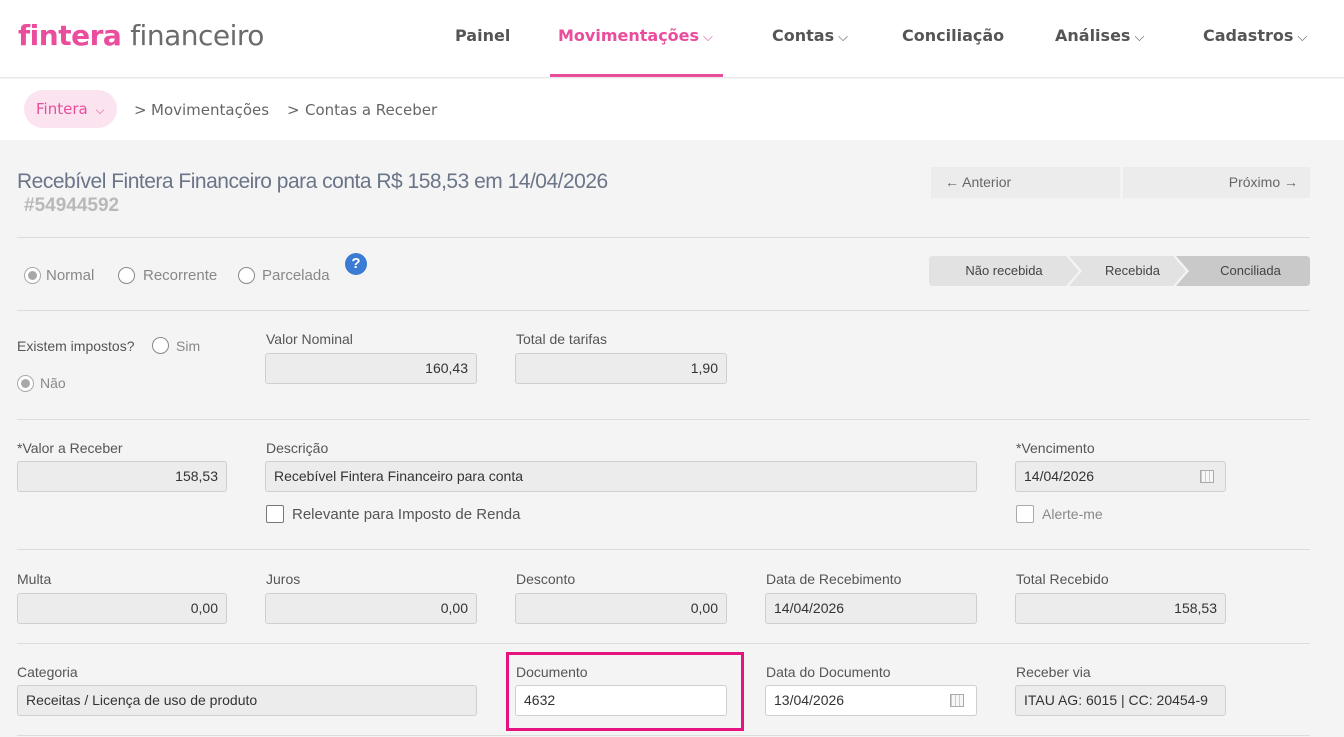  I want to click on breadcrumb-root-label: Fintera, so click(62, 109).